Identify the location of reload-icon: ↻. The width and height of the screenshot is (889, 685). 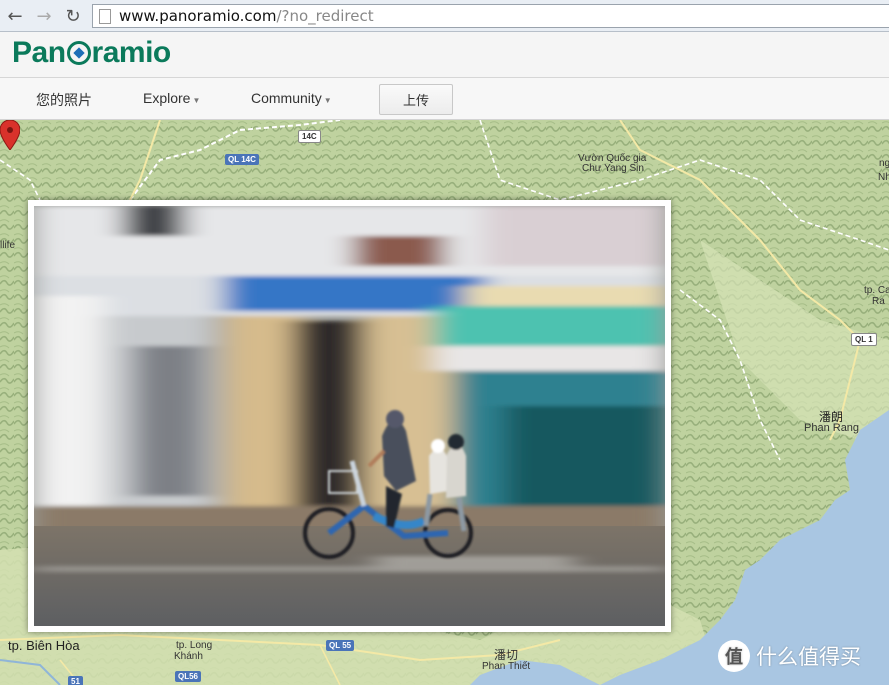
(73, 16).